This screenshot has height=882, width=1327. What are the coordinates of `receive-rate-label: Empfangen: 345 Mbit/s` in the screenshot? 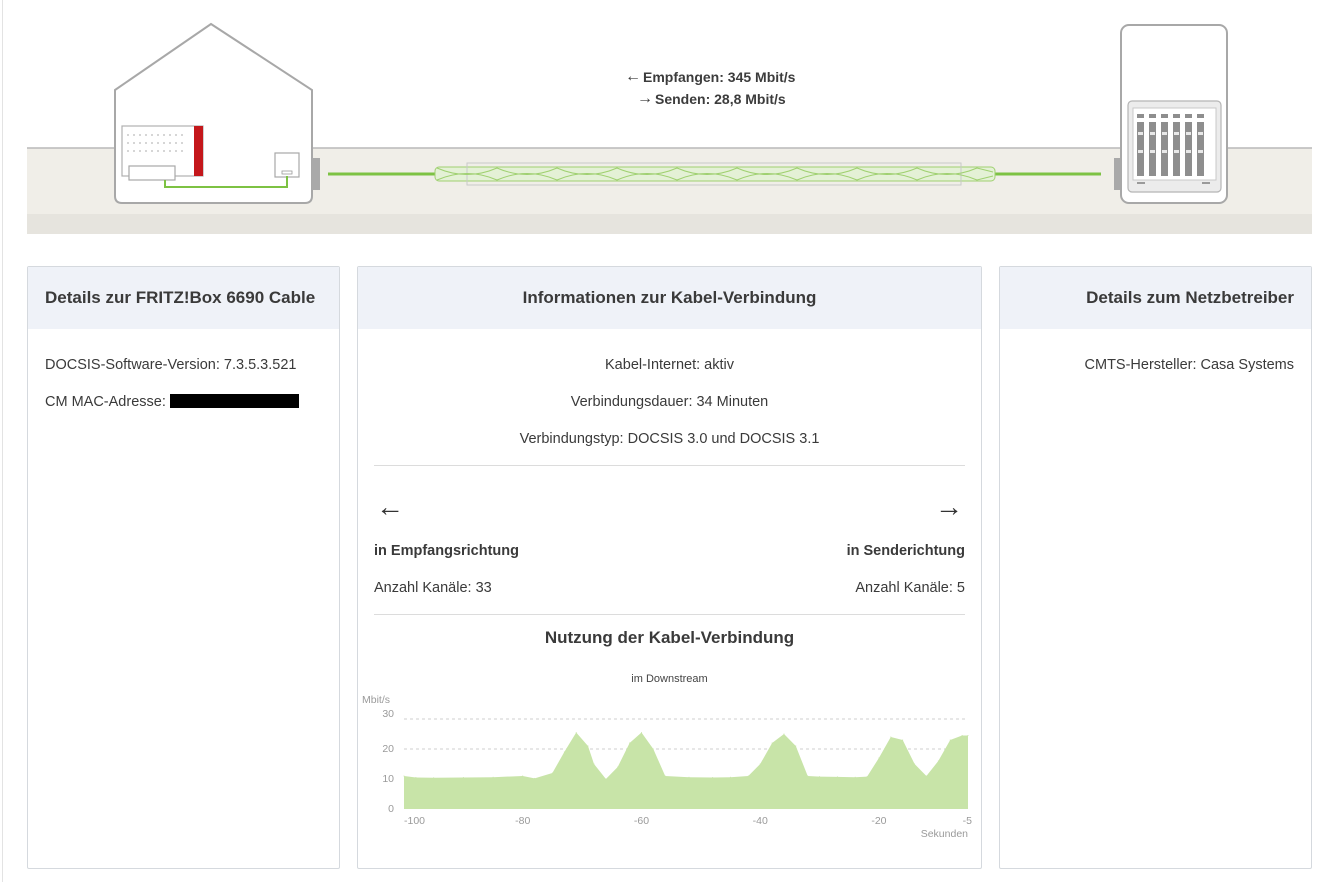 It's located at (719, 77).